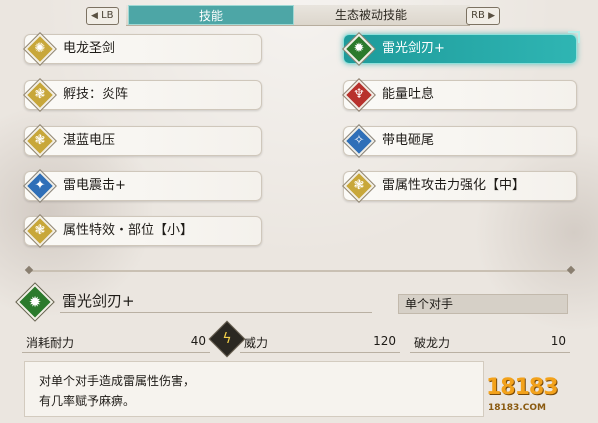 The height and width of the screenshot is (423, 598). I want to click on detail-title: 雷光剑刃+, so click(98, 301).